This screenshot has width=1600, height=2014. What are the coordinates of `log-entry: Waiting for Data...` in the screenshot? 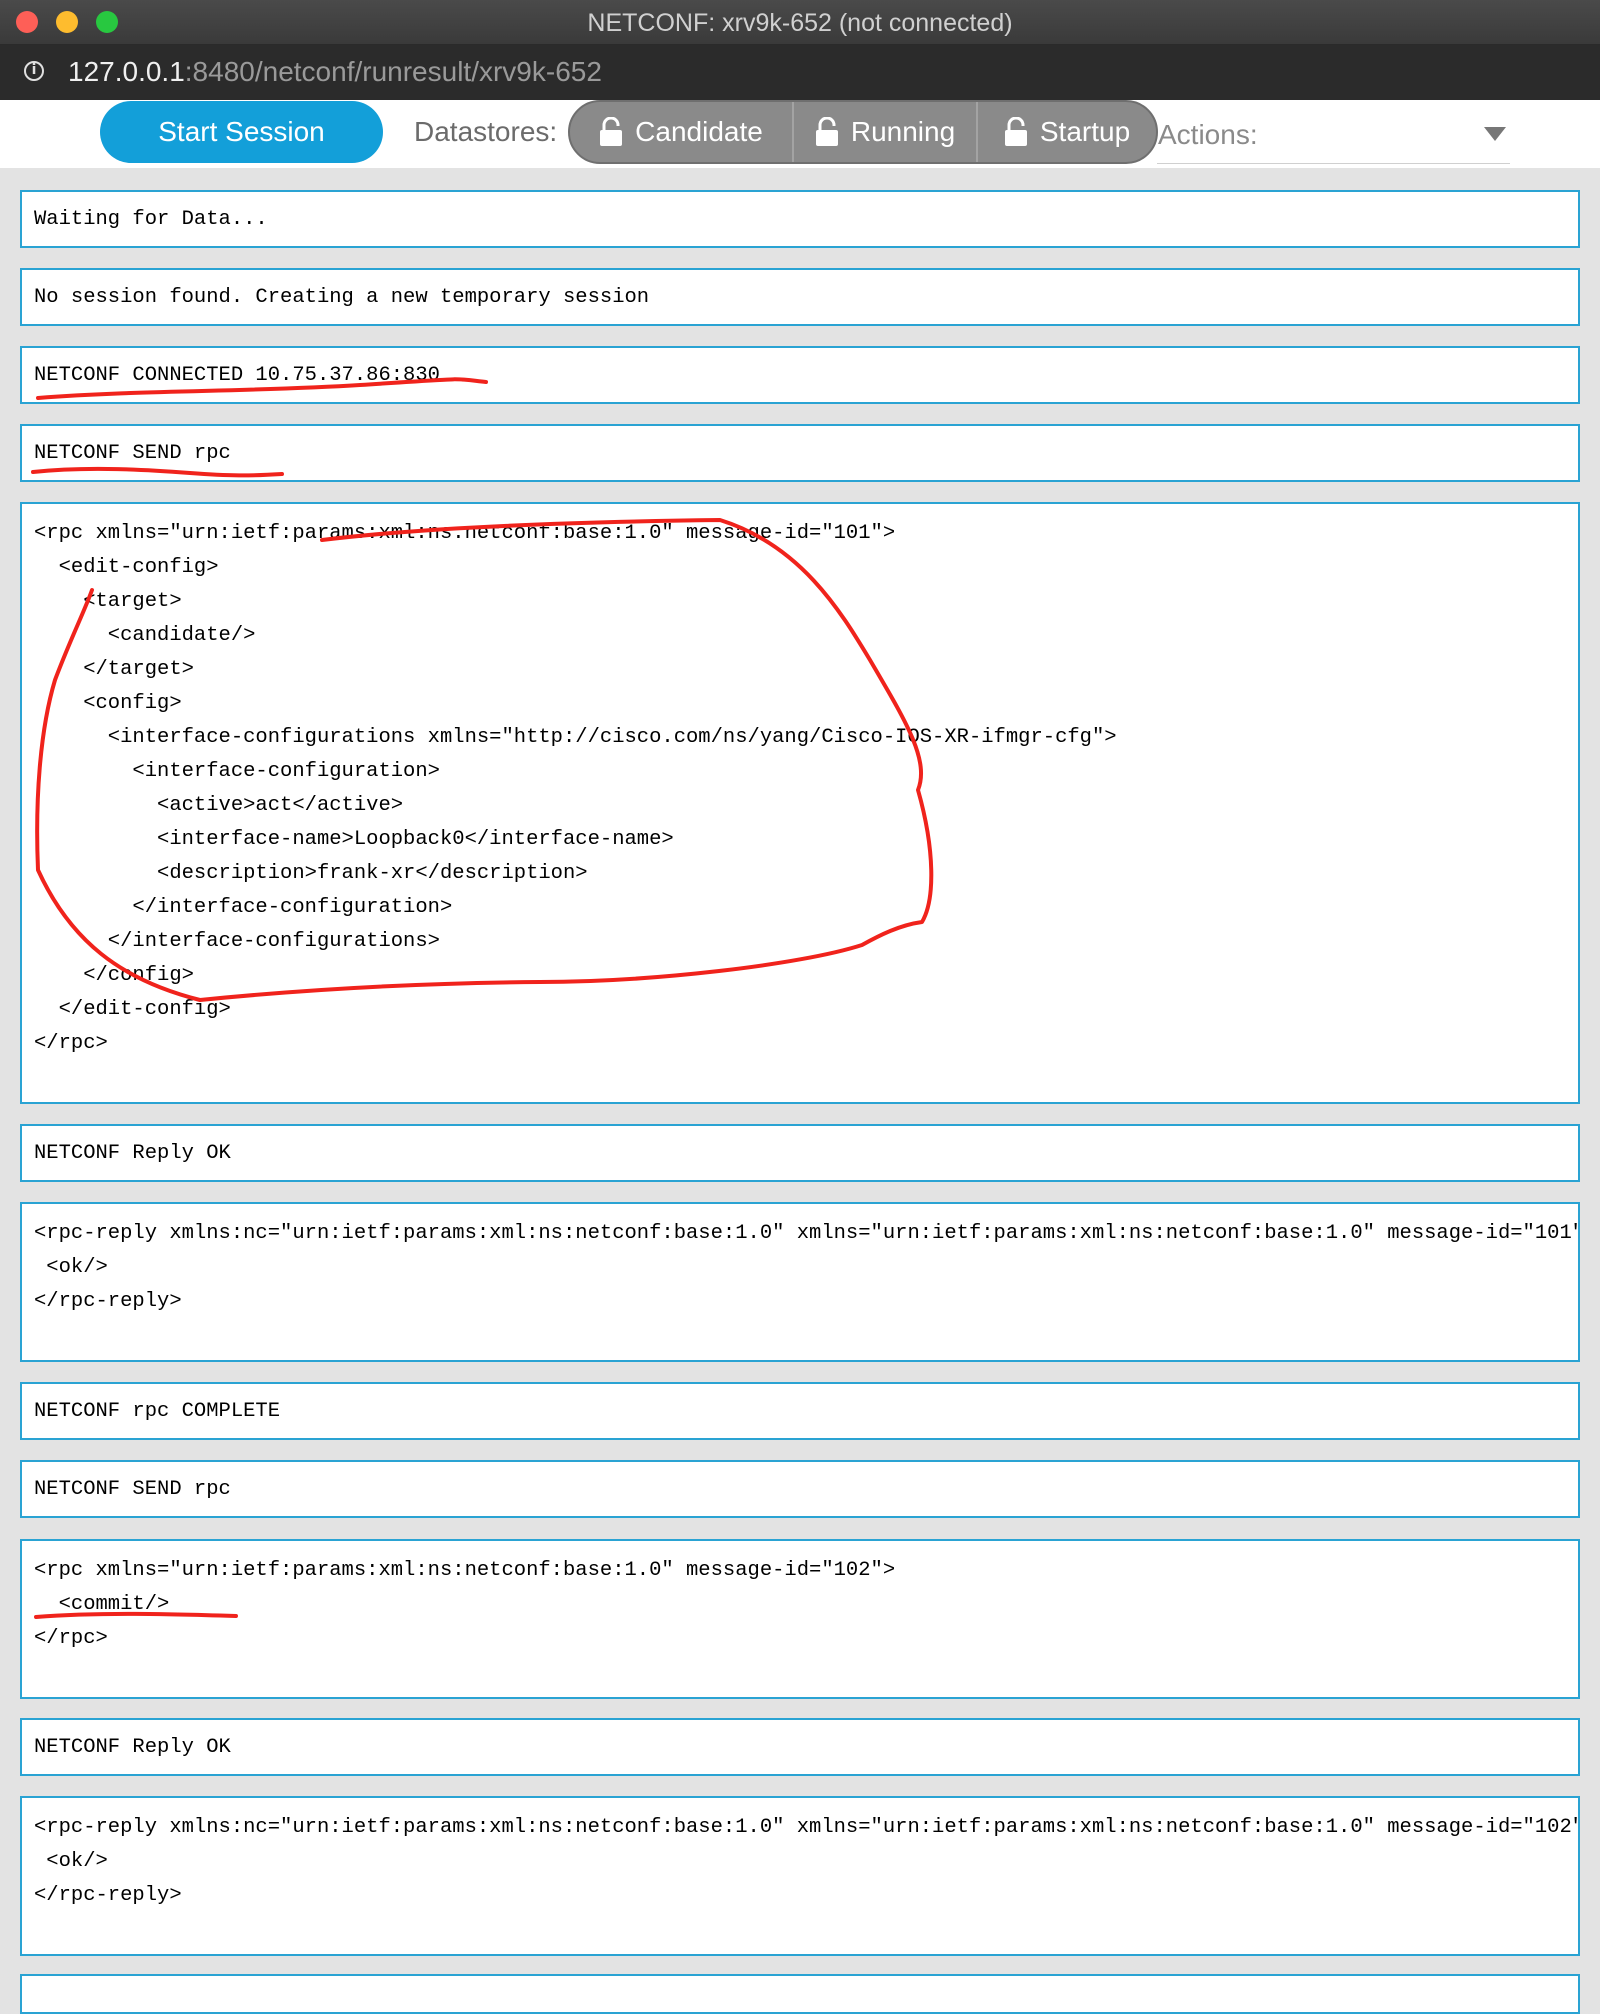 It's located at (800, 219).